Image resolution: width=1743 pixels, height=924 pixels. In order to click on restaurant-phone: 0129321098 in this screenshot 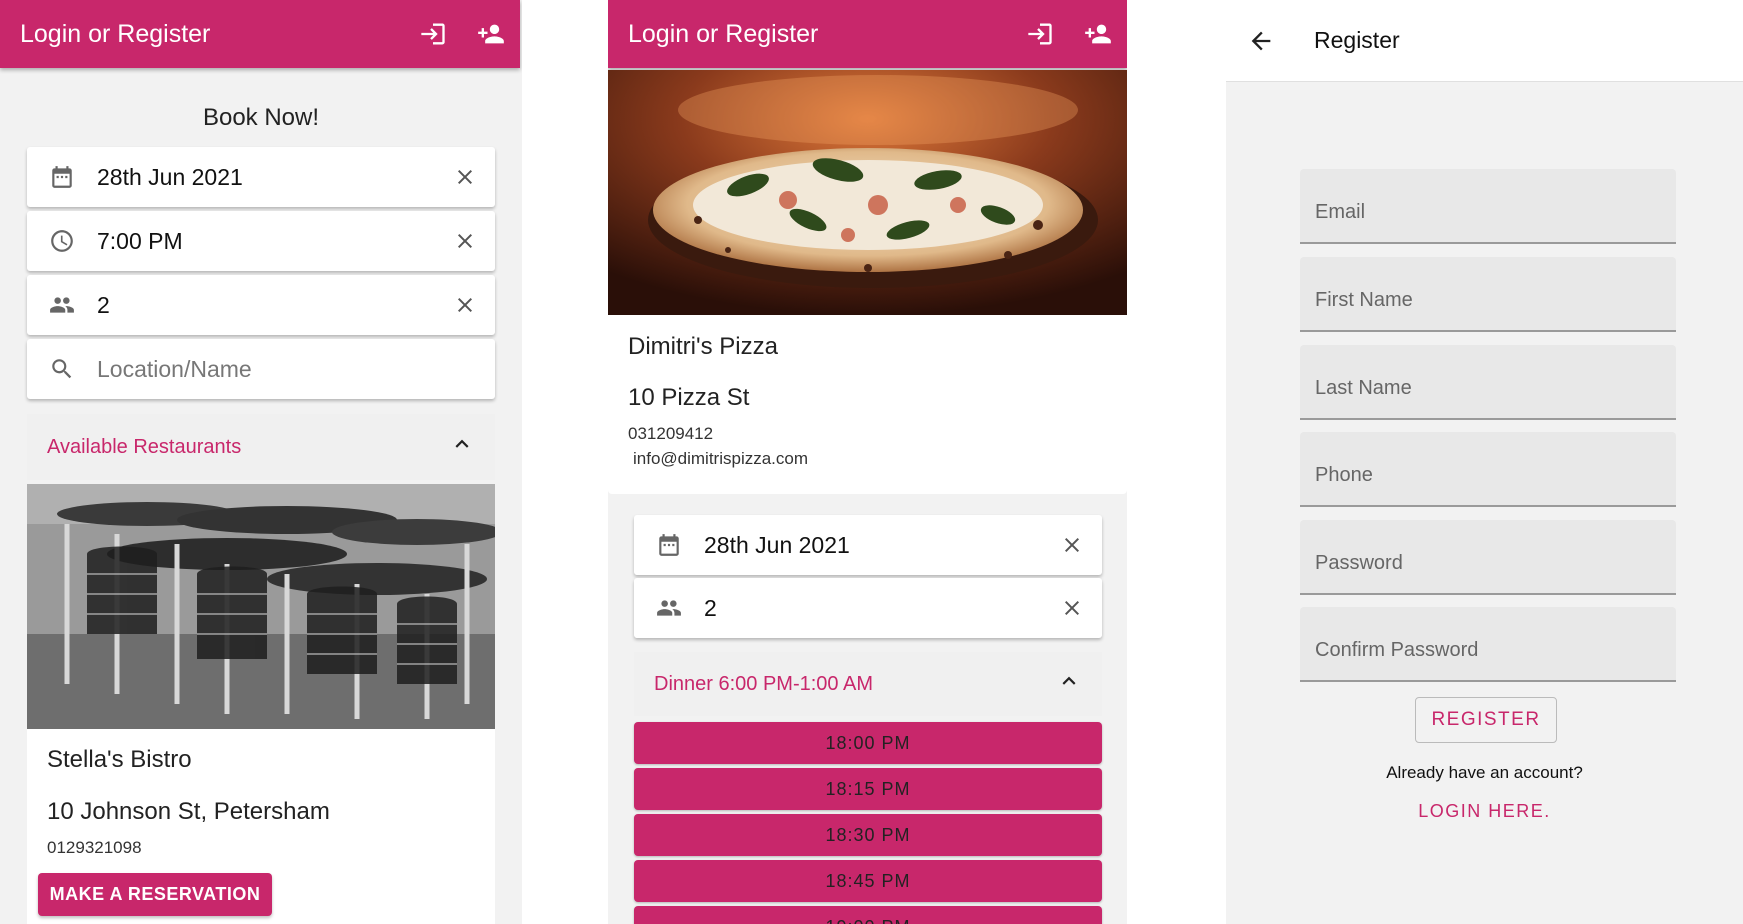, I will do `click(94, 847)`.